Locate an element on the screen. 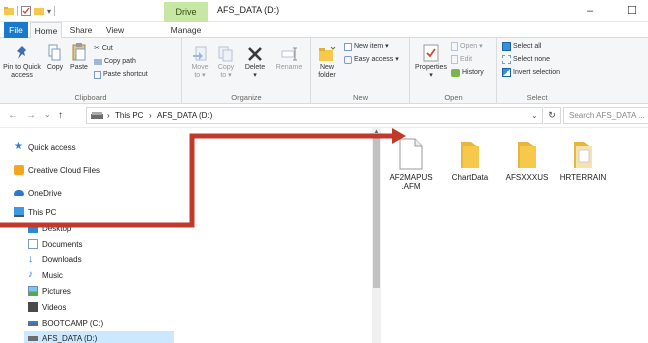 Image resolution: width=648 pixels, height=343 pixels. folder-name: ChartData is located at coordinates (470, 177).